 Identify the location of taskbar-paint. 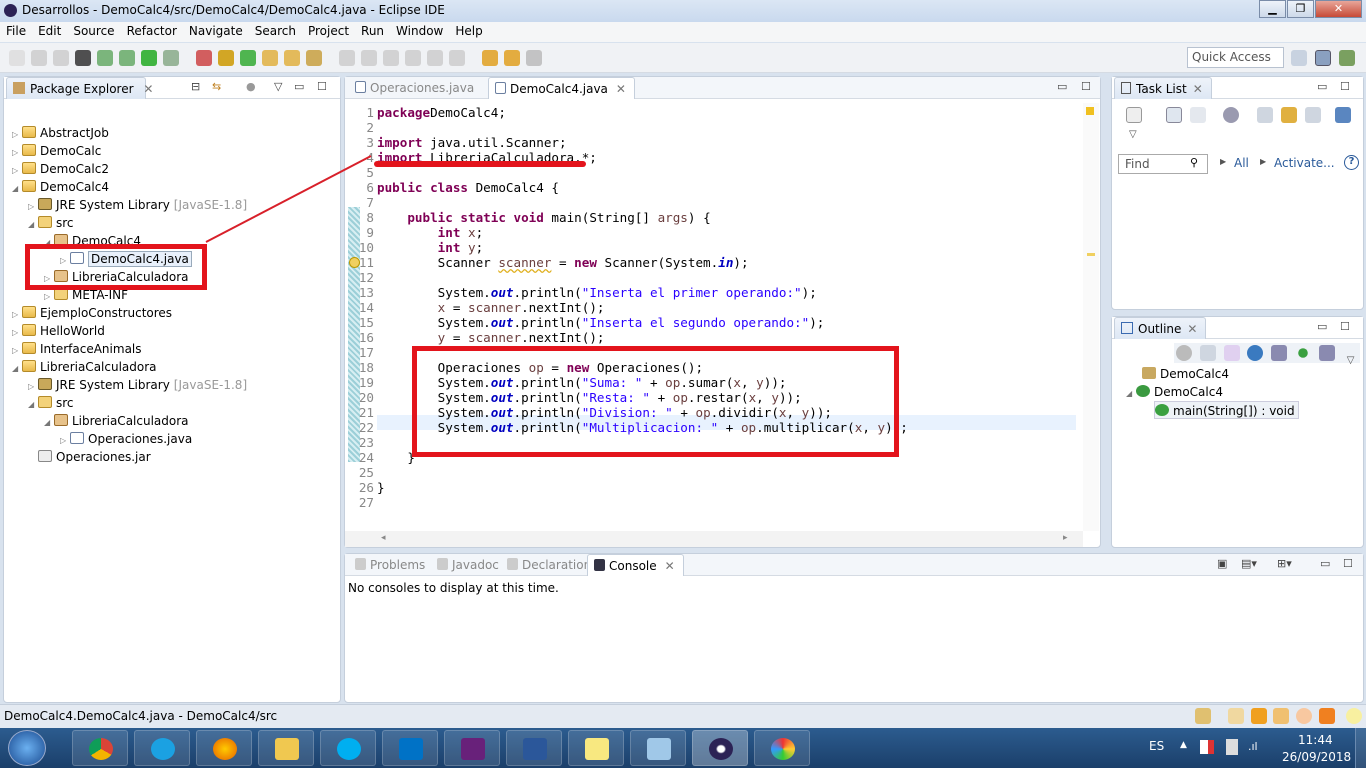
(782, 748).